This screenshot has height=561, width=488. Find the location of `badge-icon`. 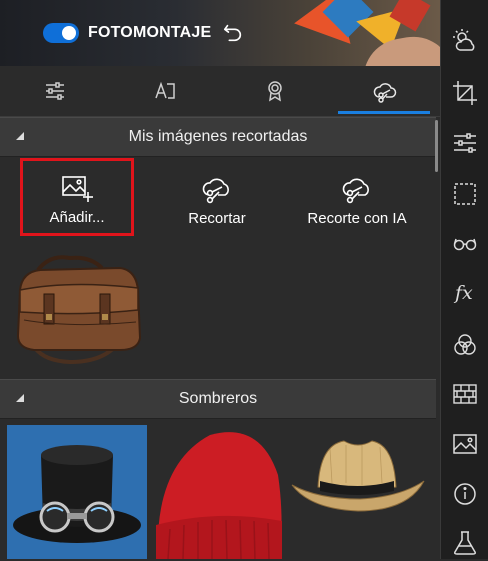

badge-icon is located at coordinates (275, 91).